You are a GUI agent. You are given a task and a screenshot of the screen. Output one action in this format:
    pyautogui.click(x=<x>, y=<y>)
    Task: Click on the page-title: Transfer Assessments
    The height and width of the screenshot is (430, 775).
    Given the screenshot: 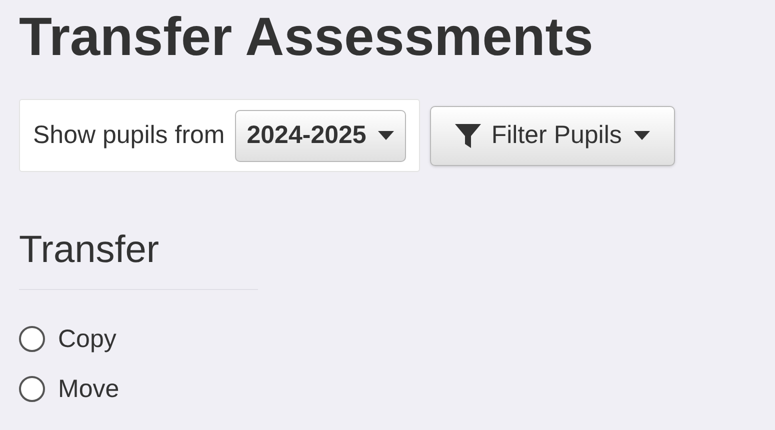 What is the action you would take?
    pyautogui.click(x=306, y=37)
    